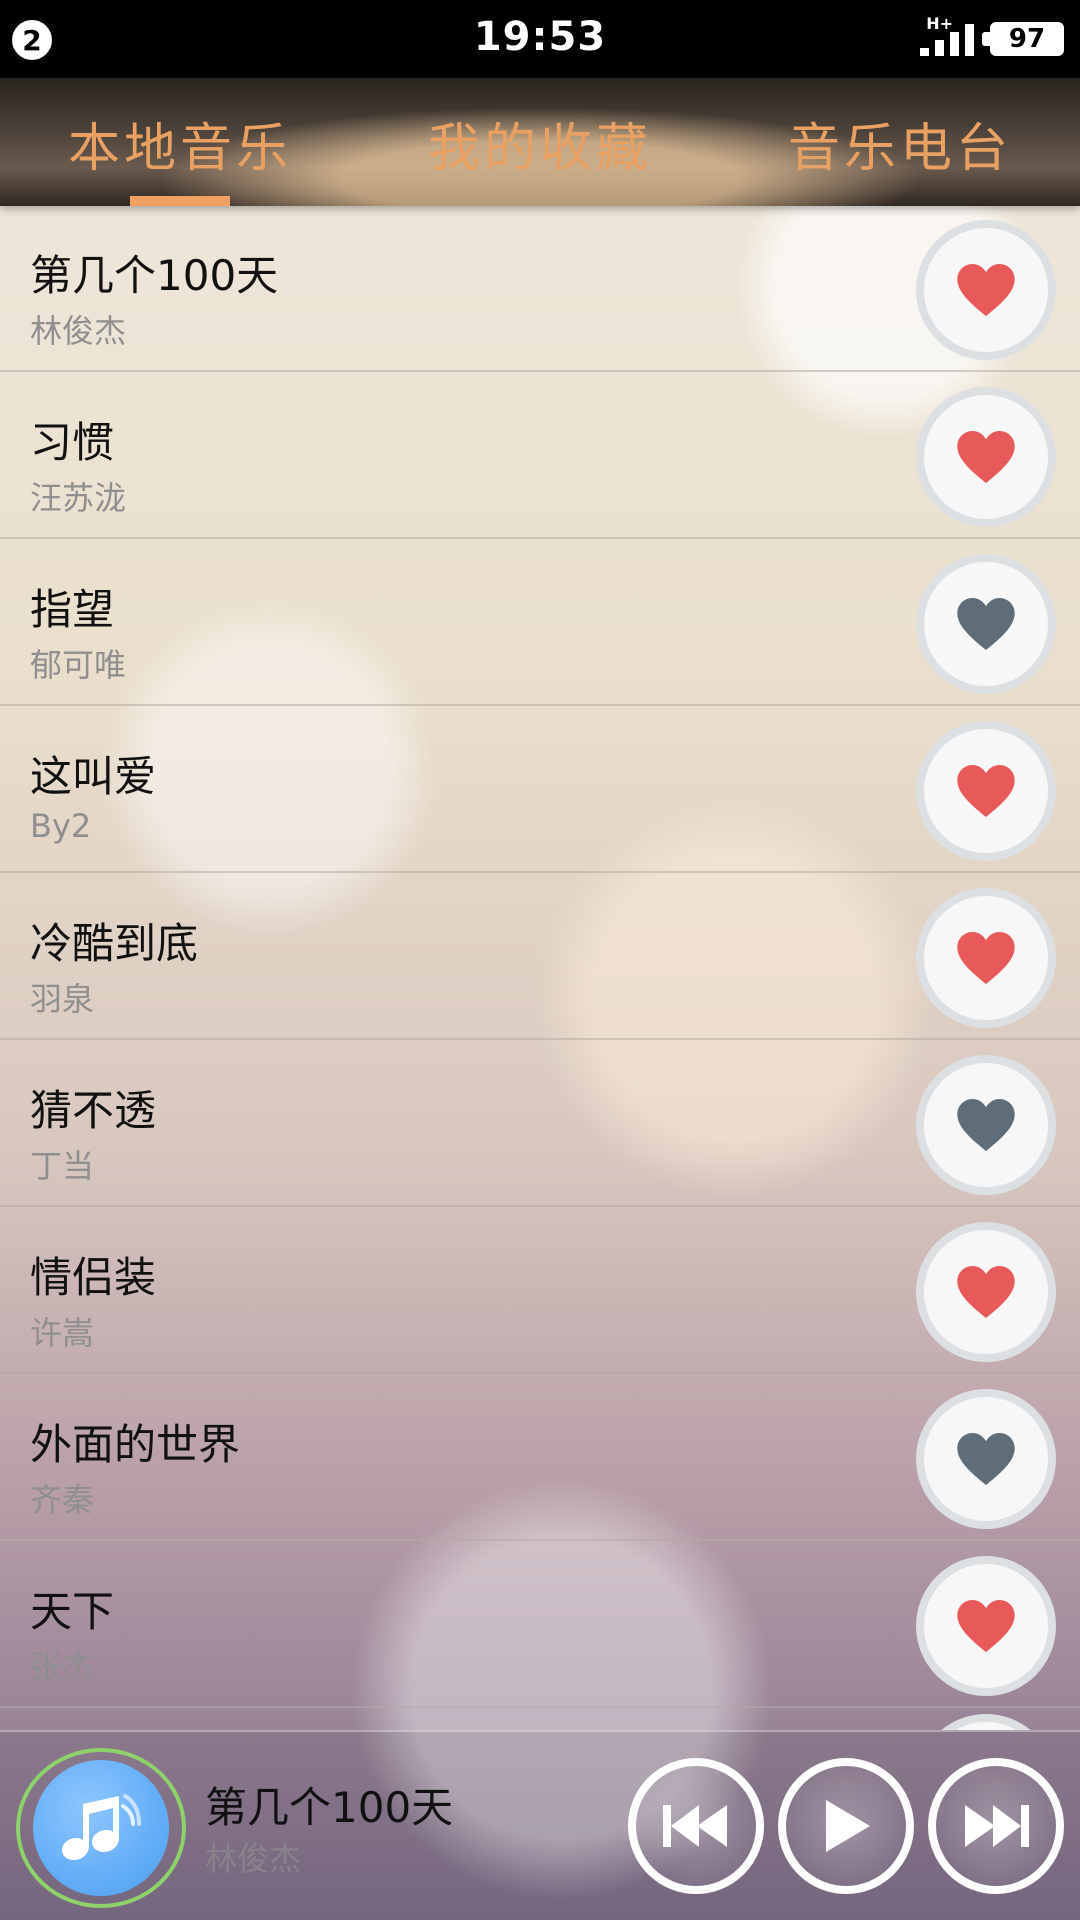 The image size is (1080, 1920). I want to click on status-bar: 2 19:53 H+ 97, so click(540, 39).